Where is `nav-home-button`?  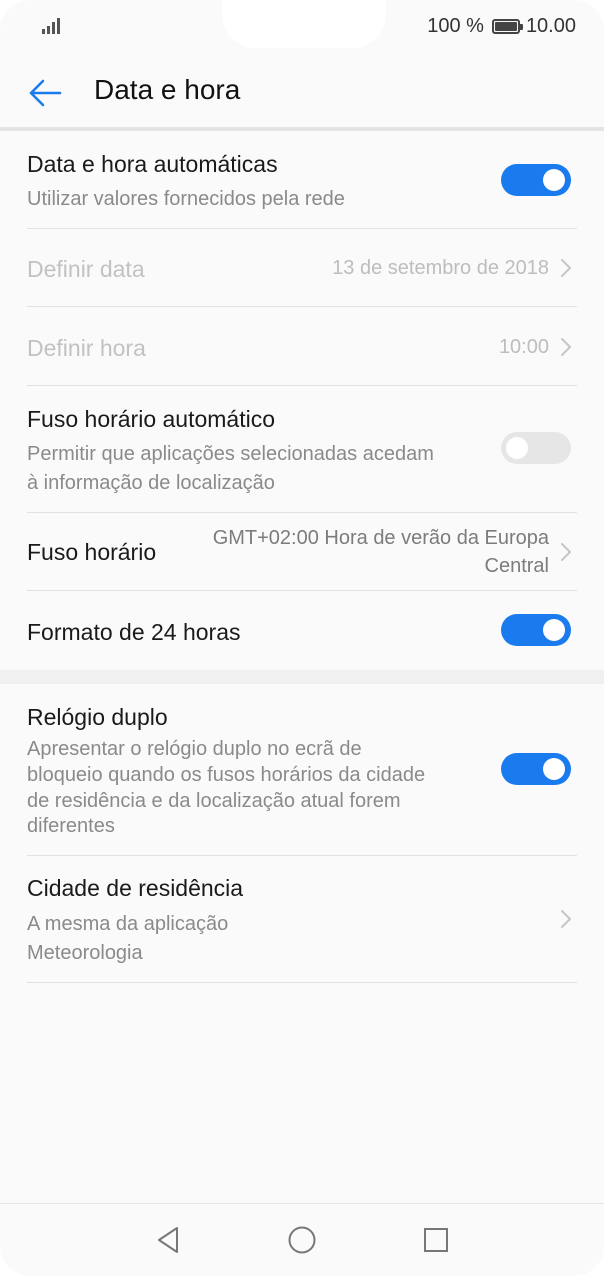
nav-home-button is located at coordinates (302, 1240).